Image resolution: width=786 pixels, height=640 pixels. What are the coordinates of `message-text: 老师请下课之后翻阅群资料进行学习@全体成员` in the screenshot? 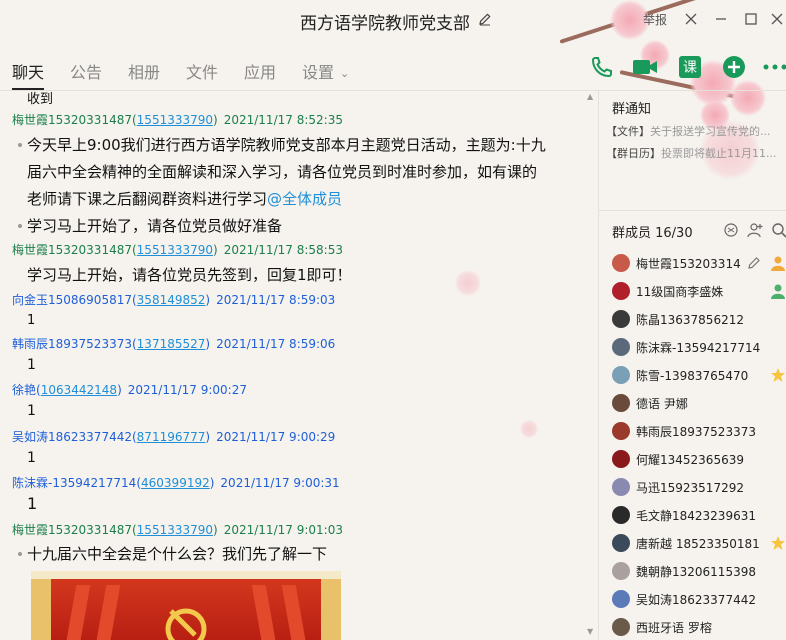 It's located at (185, 199).